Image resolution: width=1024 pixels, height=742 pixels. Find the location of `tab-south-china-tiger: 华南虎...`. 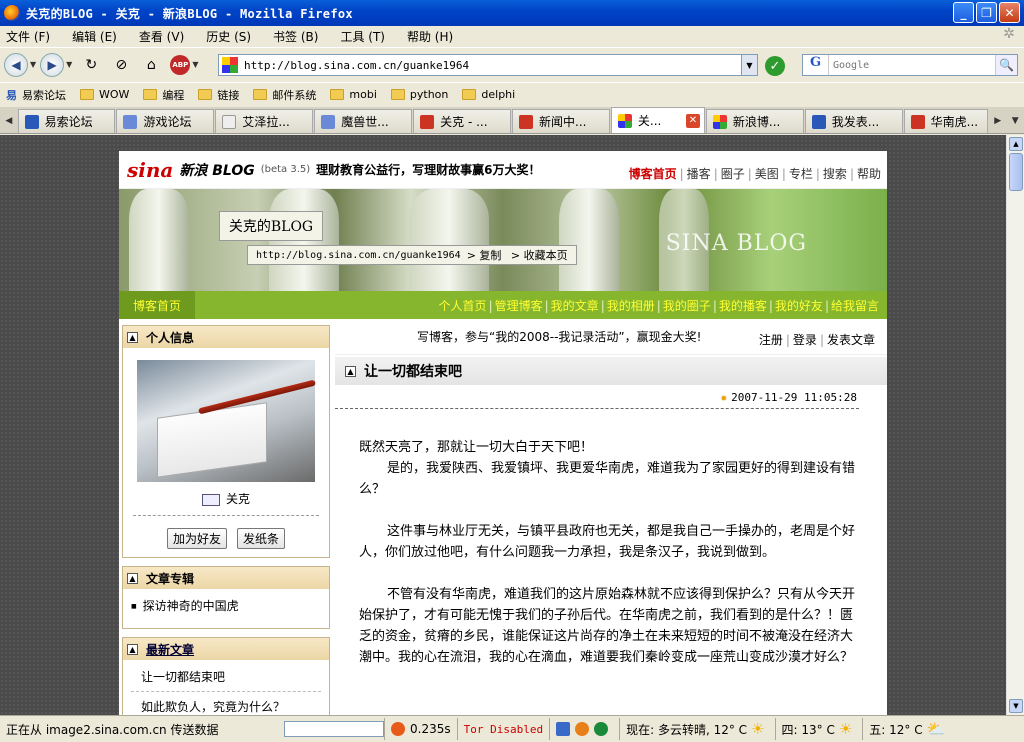

tab-south-china-tiger: 华南虎... is located at coordinates (945, 121).